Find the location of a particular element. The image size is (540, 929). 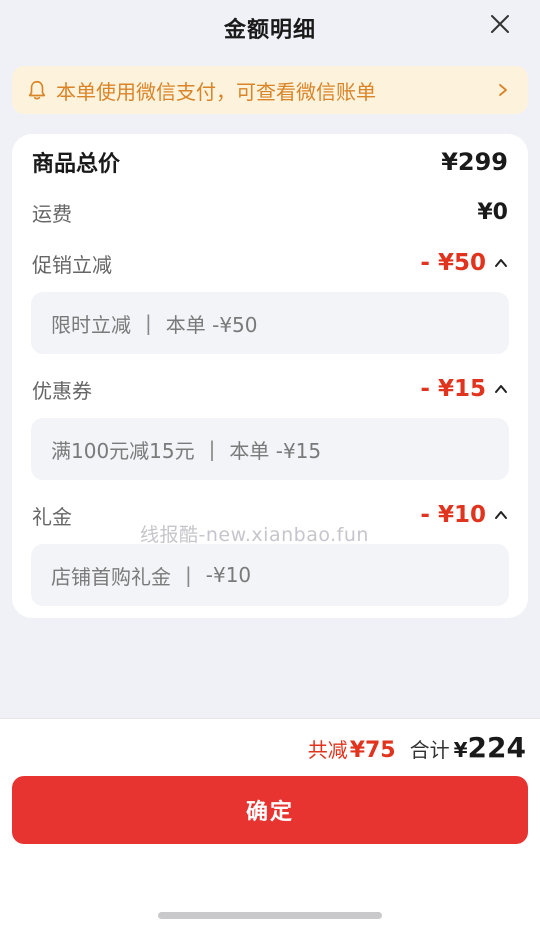

promotion-detail: 限时立减 | 本单 -¥50 is located at coordinates (270, 323).